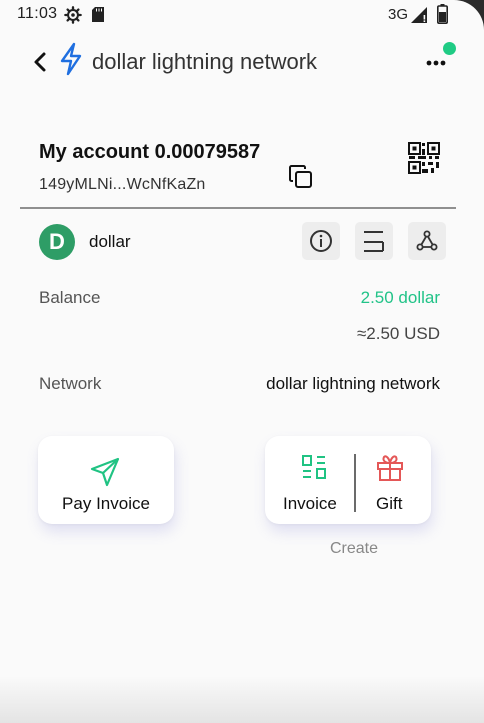 This screenshot has height=723, width=484. Describe the element at coordinates (70, 383) in the screenshot. I see `network-label: Network` at that location.